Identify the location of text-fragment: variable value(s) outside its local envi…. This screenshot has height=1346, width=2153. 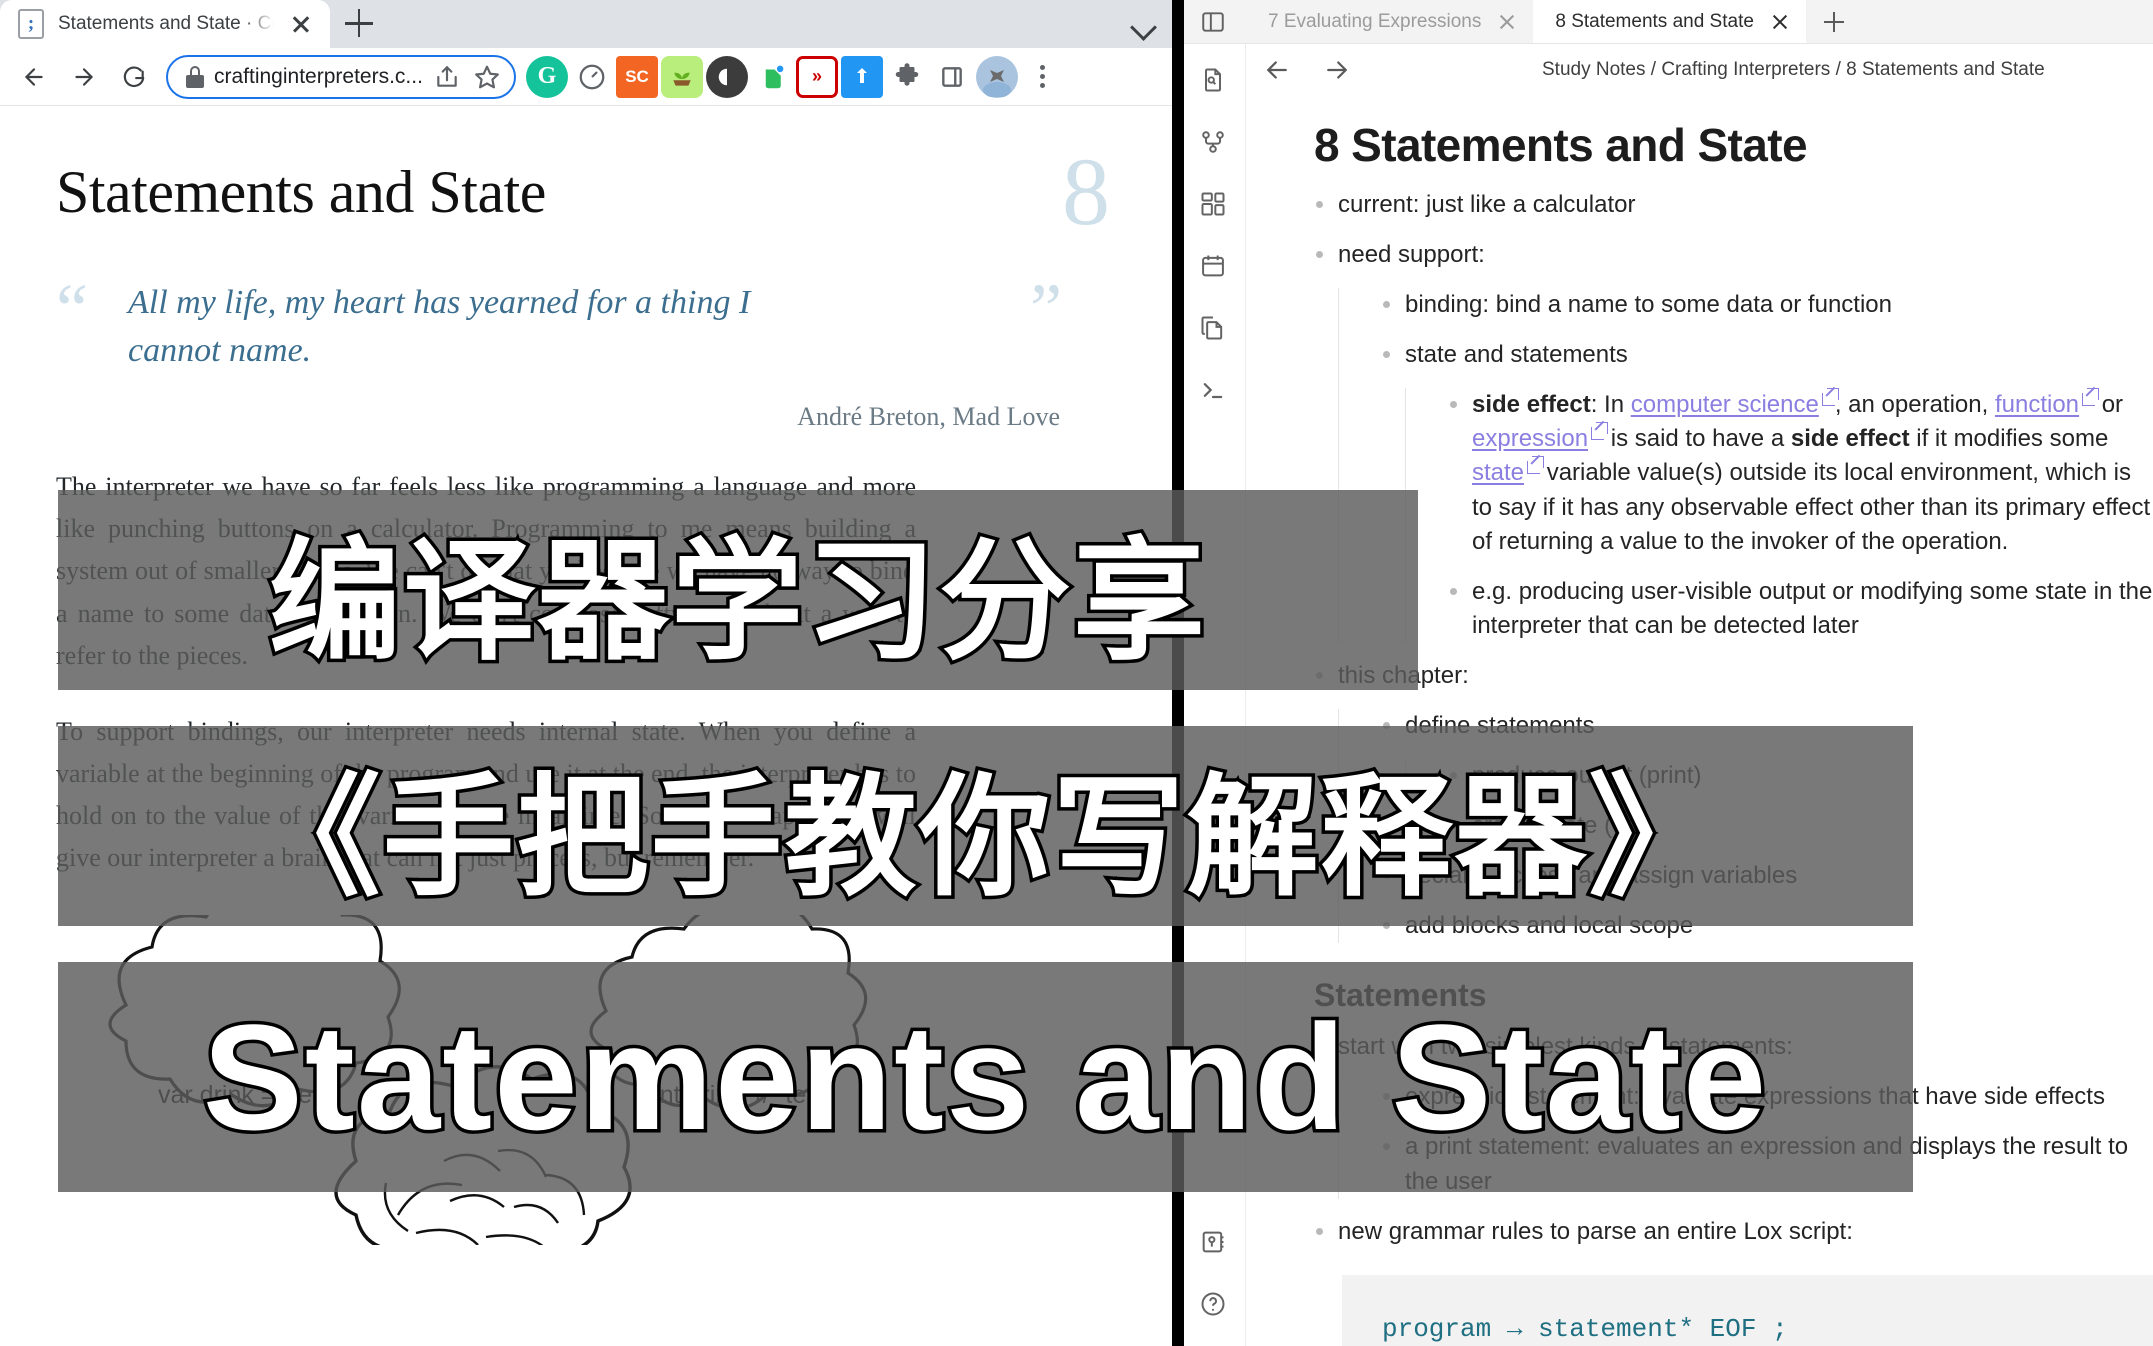
(1811, 507).